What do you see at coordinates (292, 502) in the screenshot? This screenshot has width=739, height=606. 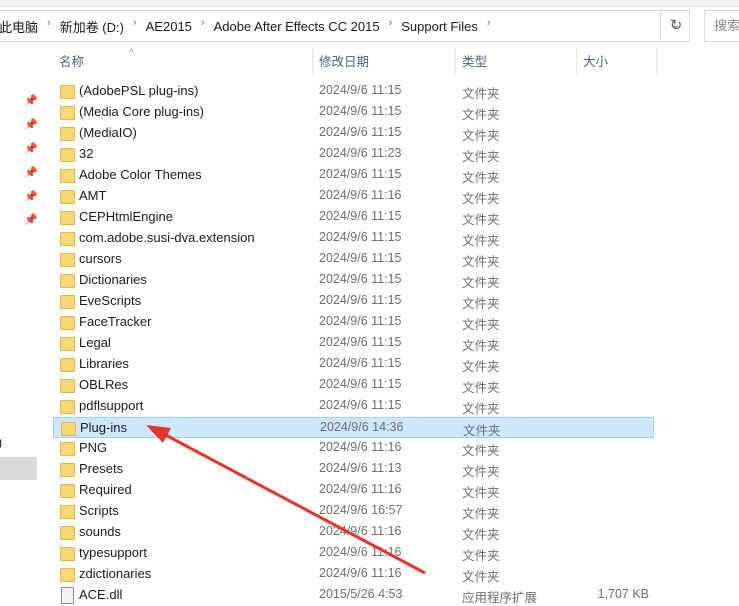 I see `arrow-shaft` at bounding box center [292, 502].